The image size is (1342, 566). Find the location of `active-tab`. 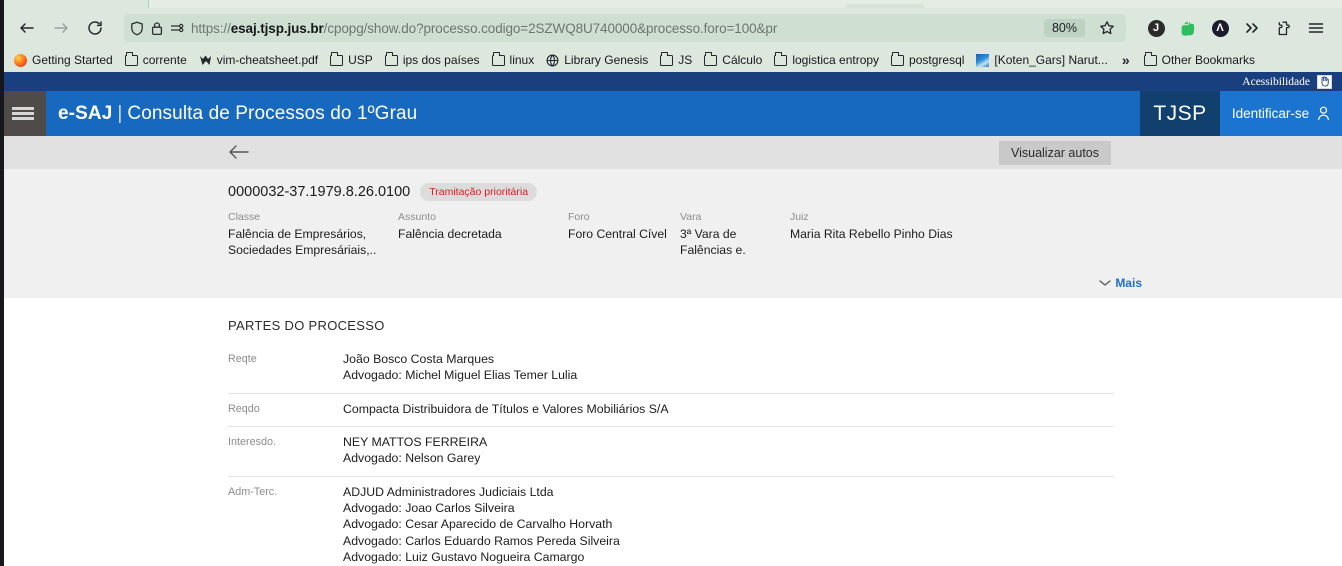

active-tab is located at coordinates (745, 4).